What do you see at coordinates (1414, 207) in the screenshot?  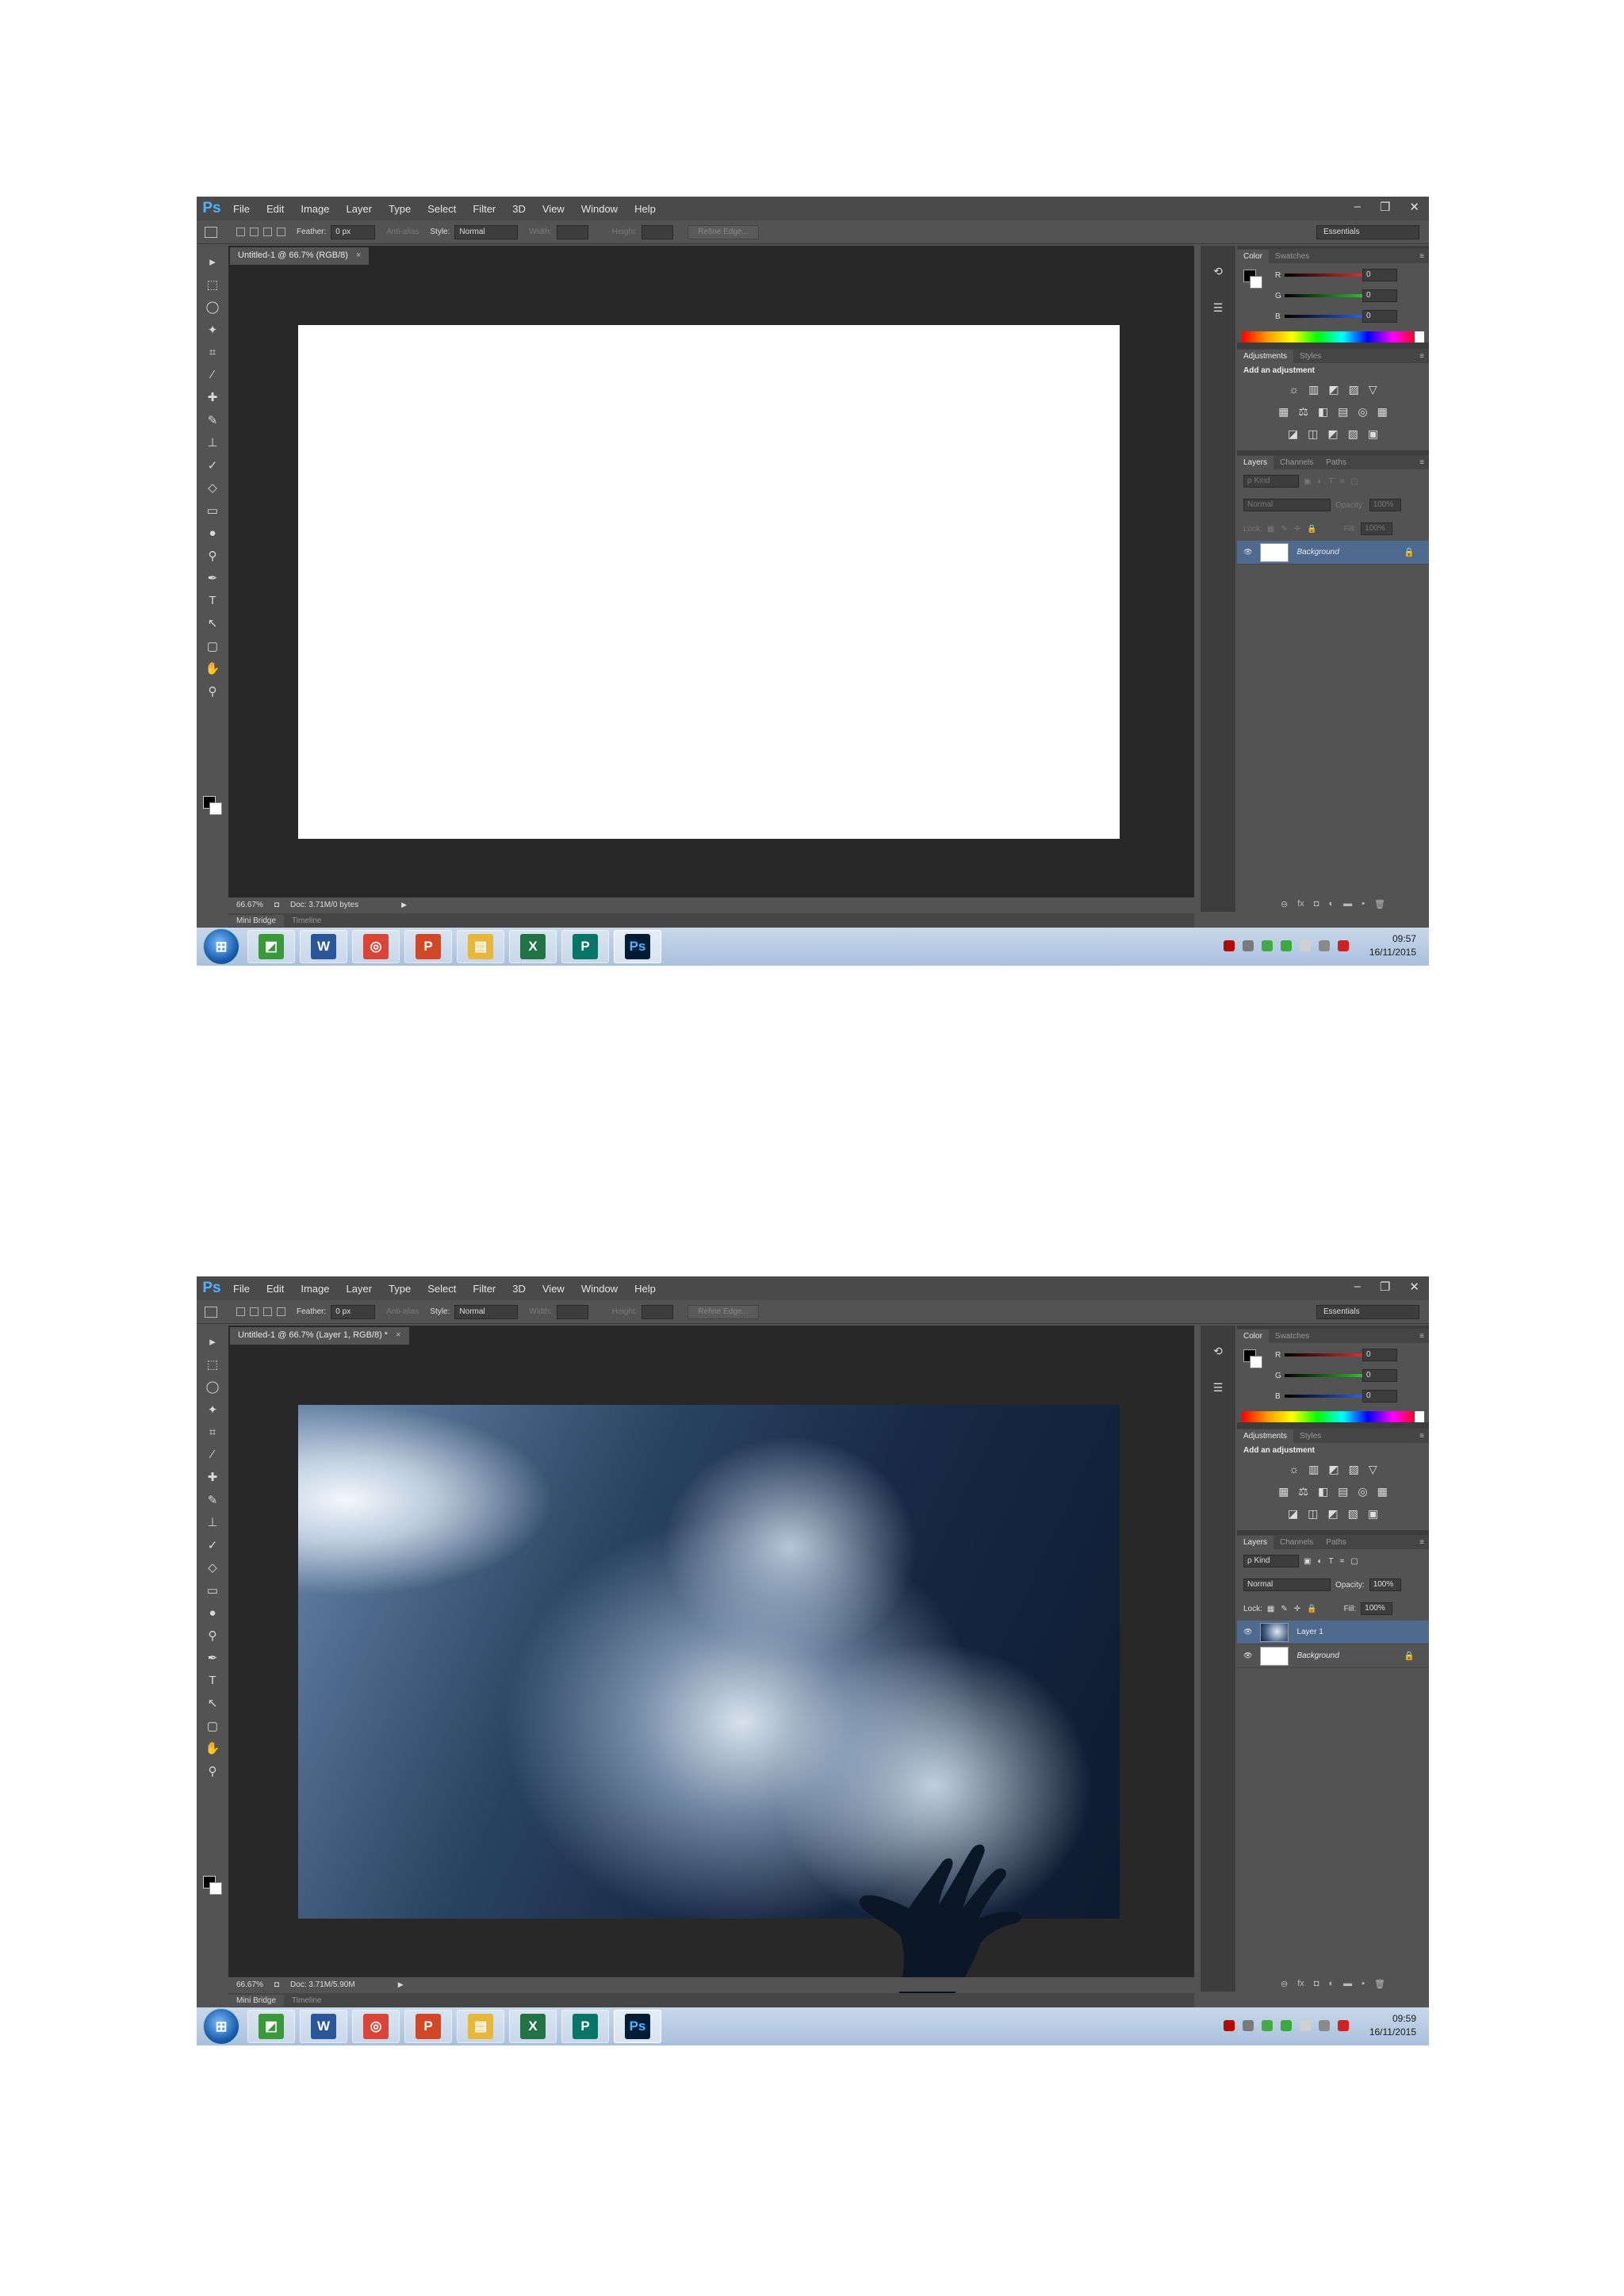 I see `close-button: ✕` at bounding box center [1414, 207].